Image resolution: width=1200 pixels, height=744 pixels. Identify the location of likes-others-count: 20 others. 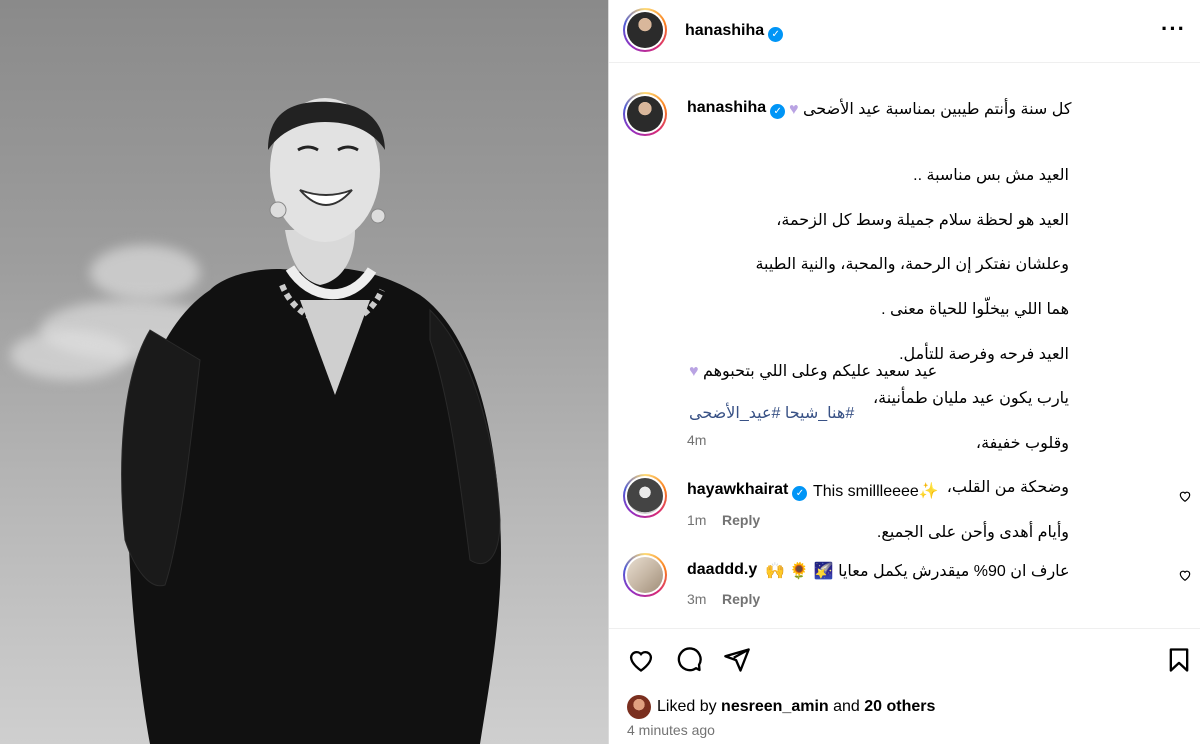
(899, 707).